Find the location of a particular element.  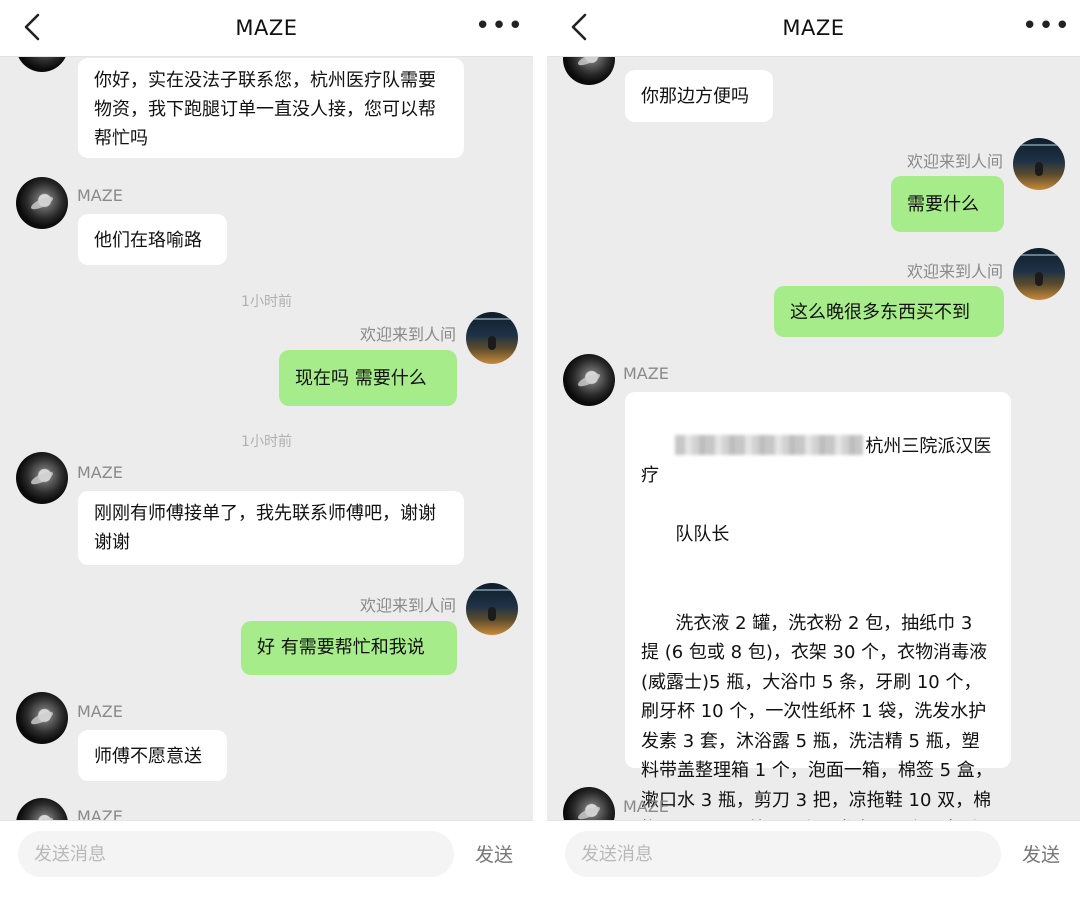

message-bubble: 刚刚有师傅接单了，我先联系师傅吧，谢谢谢谢 is located at coordinates (271, 528).